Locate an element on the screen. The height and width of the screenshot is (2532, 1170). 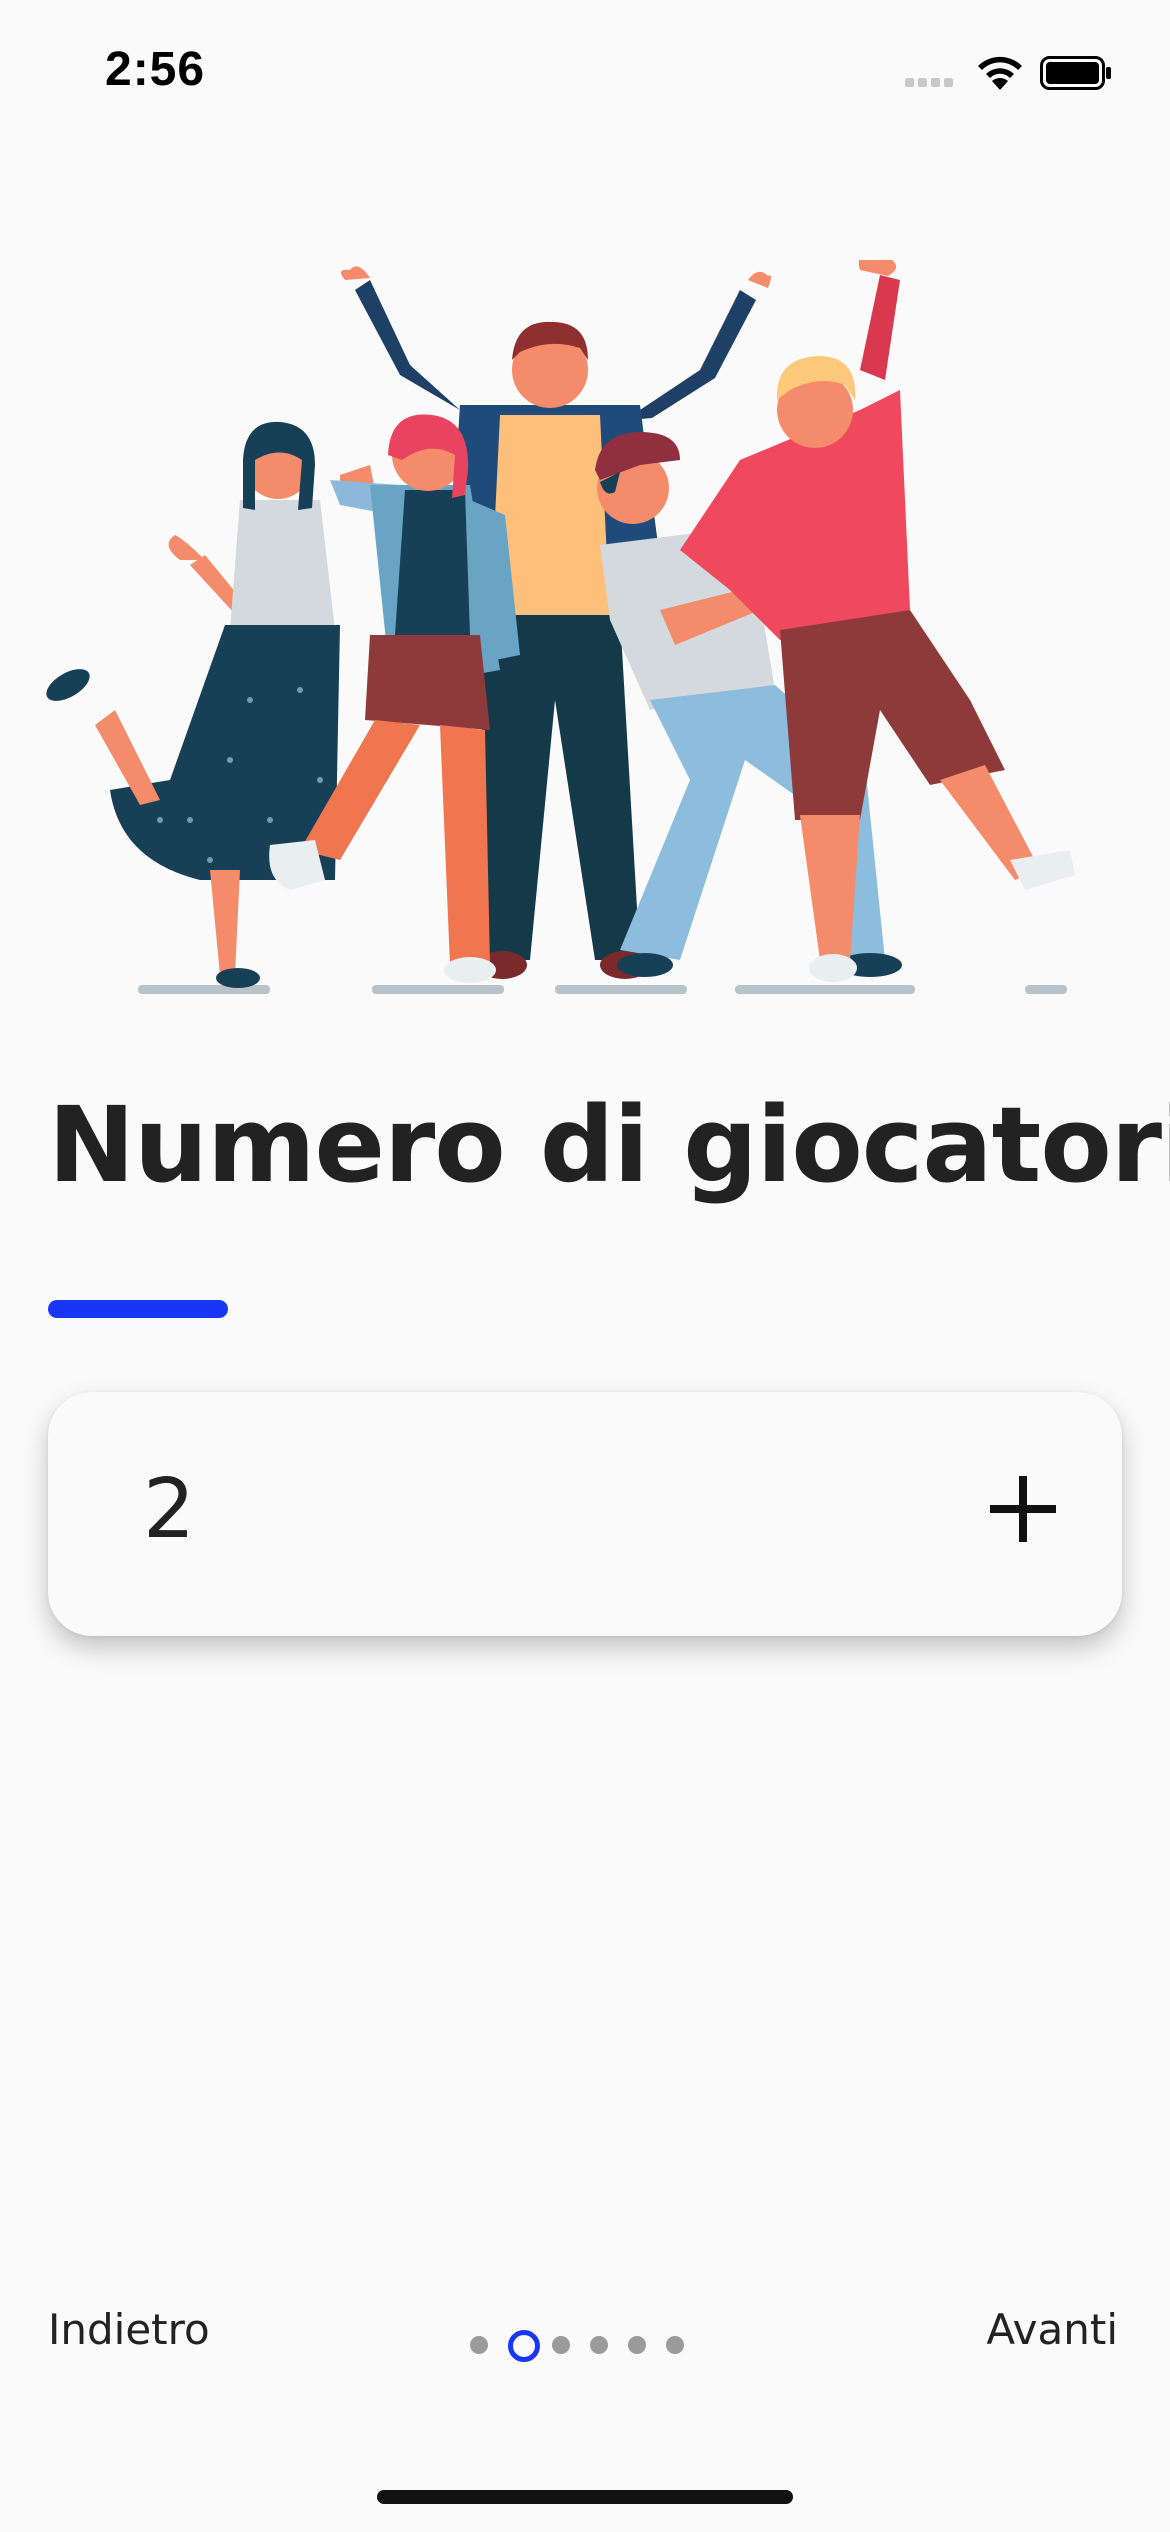
player-count-stepper: 2 is located at coordinates (585, 1514).